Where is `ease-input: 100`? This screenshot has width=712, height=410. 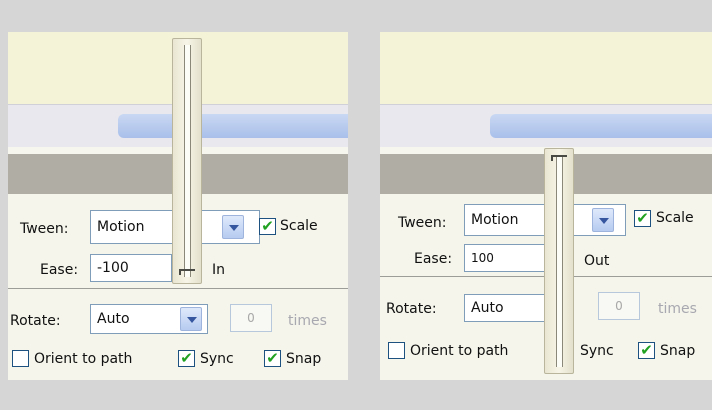
ease-input: 100 is located at coordinates (505, 258).